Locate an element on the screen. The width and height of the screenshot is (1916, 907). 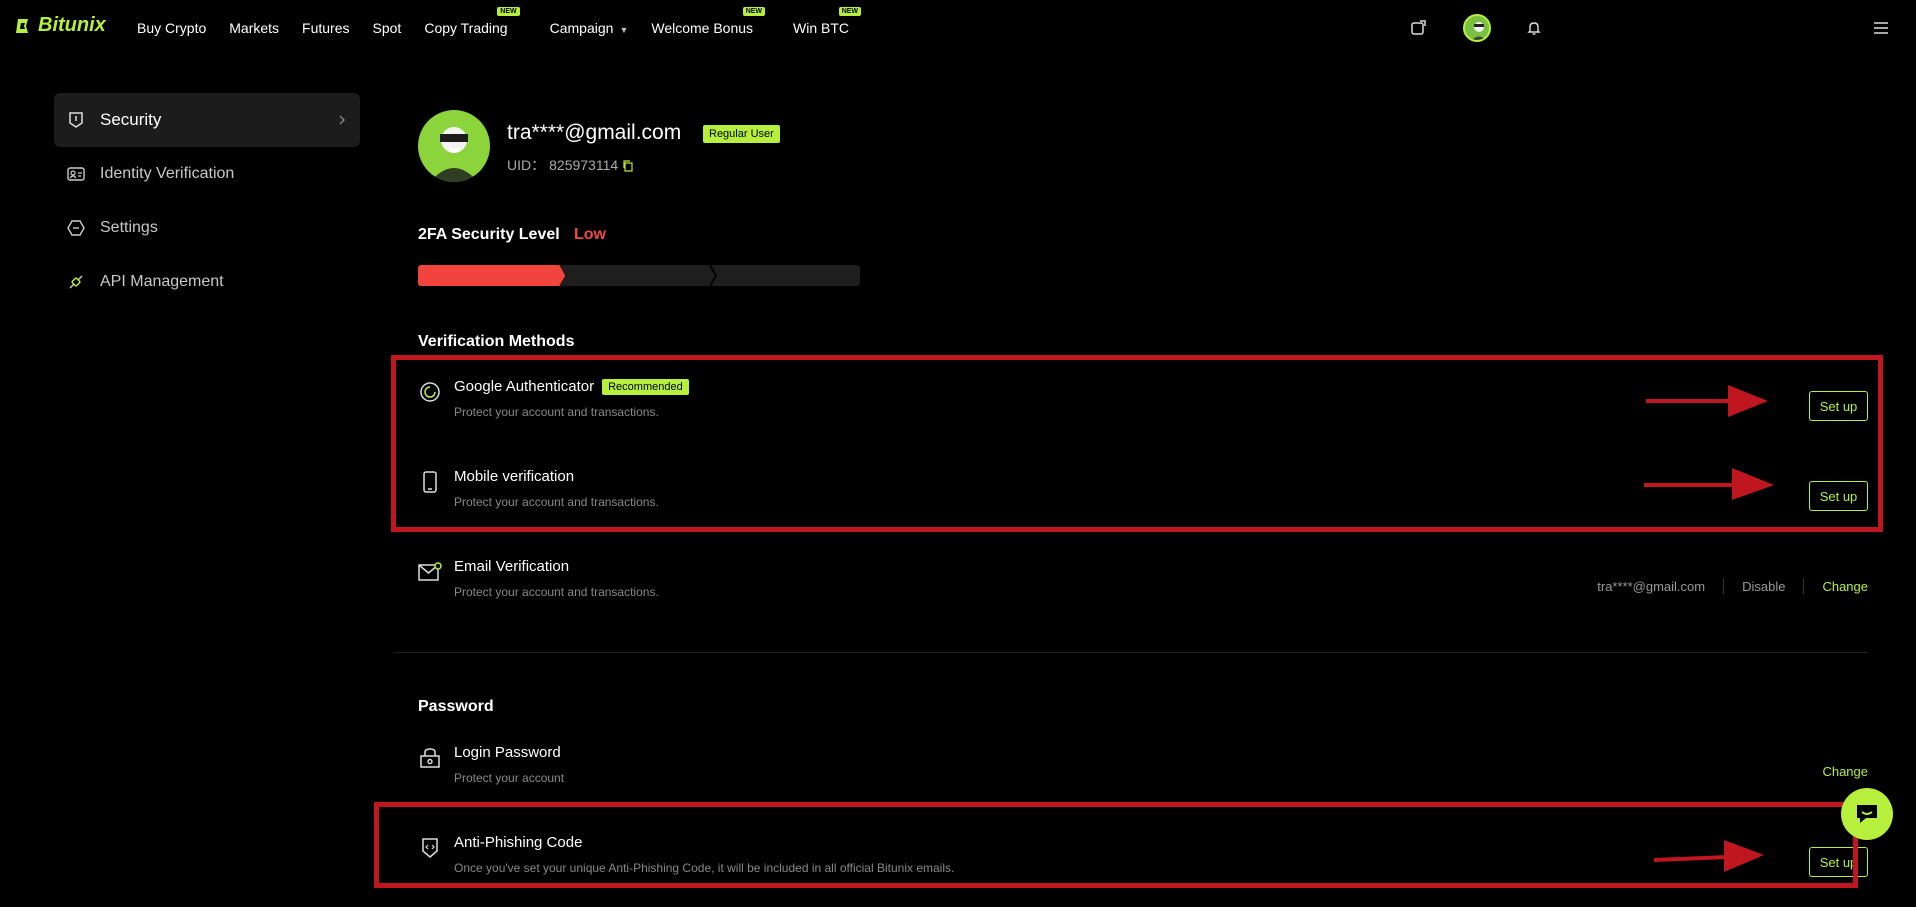
email-verification-desc: Protect your account and transactions. is located at coordinates (556, 592).